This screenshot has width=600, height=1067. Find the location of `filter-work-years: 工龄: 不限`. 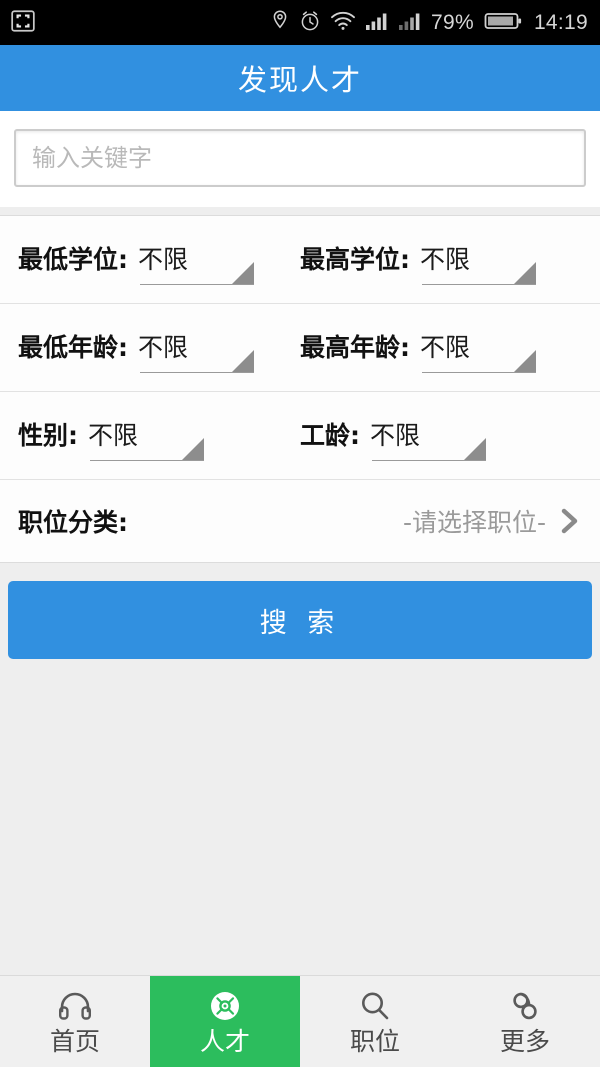

filter-work-years: 工龄: 不限 is located at coordinates (441, 438).